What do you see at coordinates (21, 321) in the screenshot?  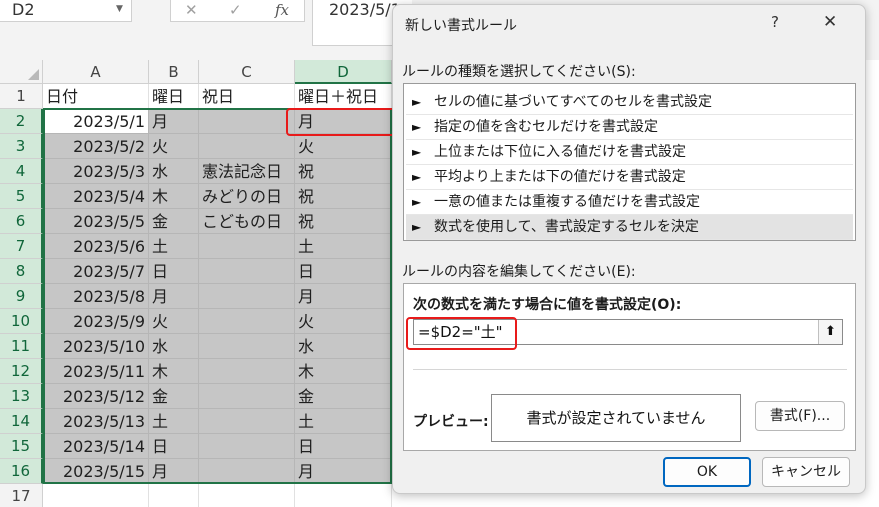 I see `row-header-10: 10` at bounding box center [21, 321].